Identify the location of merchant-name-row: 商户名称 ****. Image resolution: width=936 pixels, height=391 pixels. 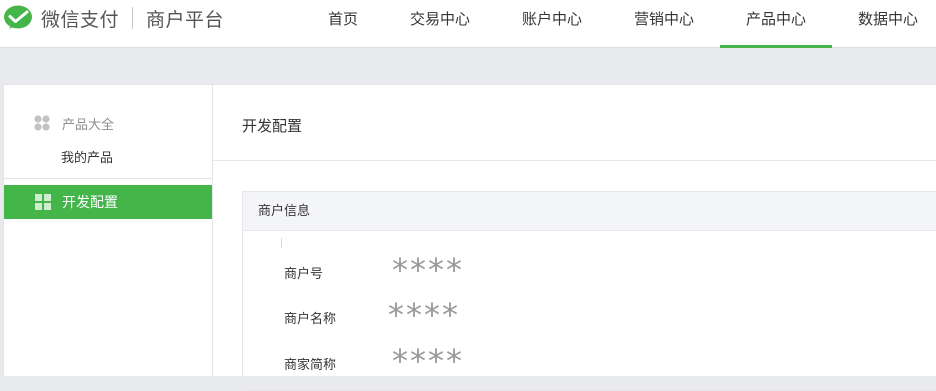
(484, 315).